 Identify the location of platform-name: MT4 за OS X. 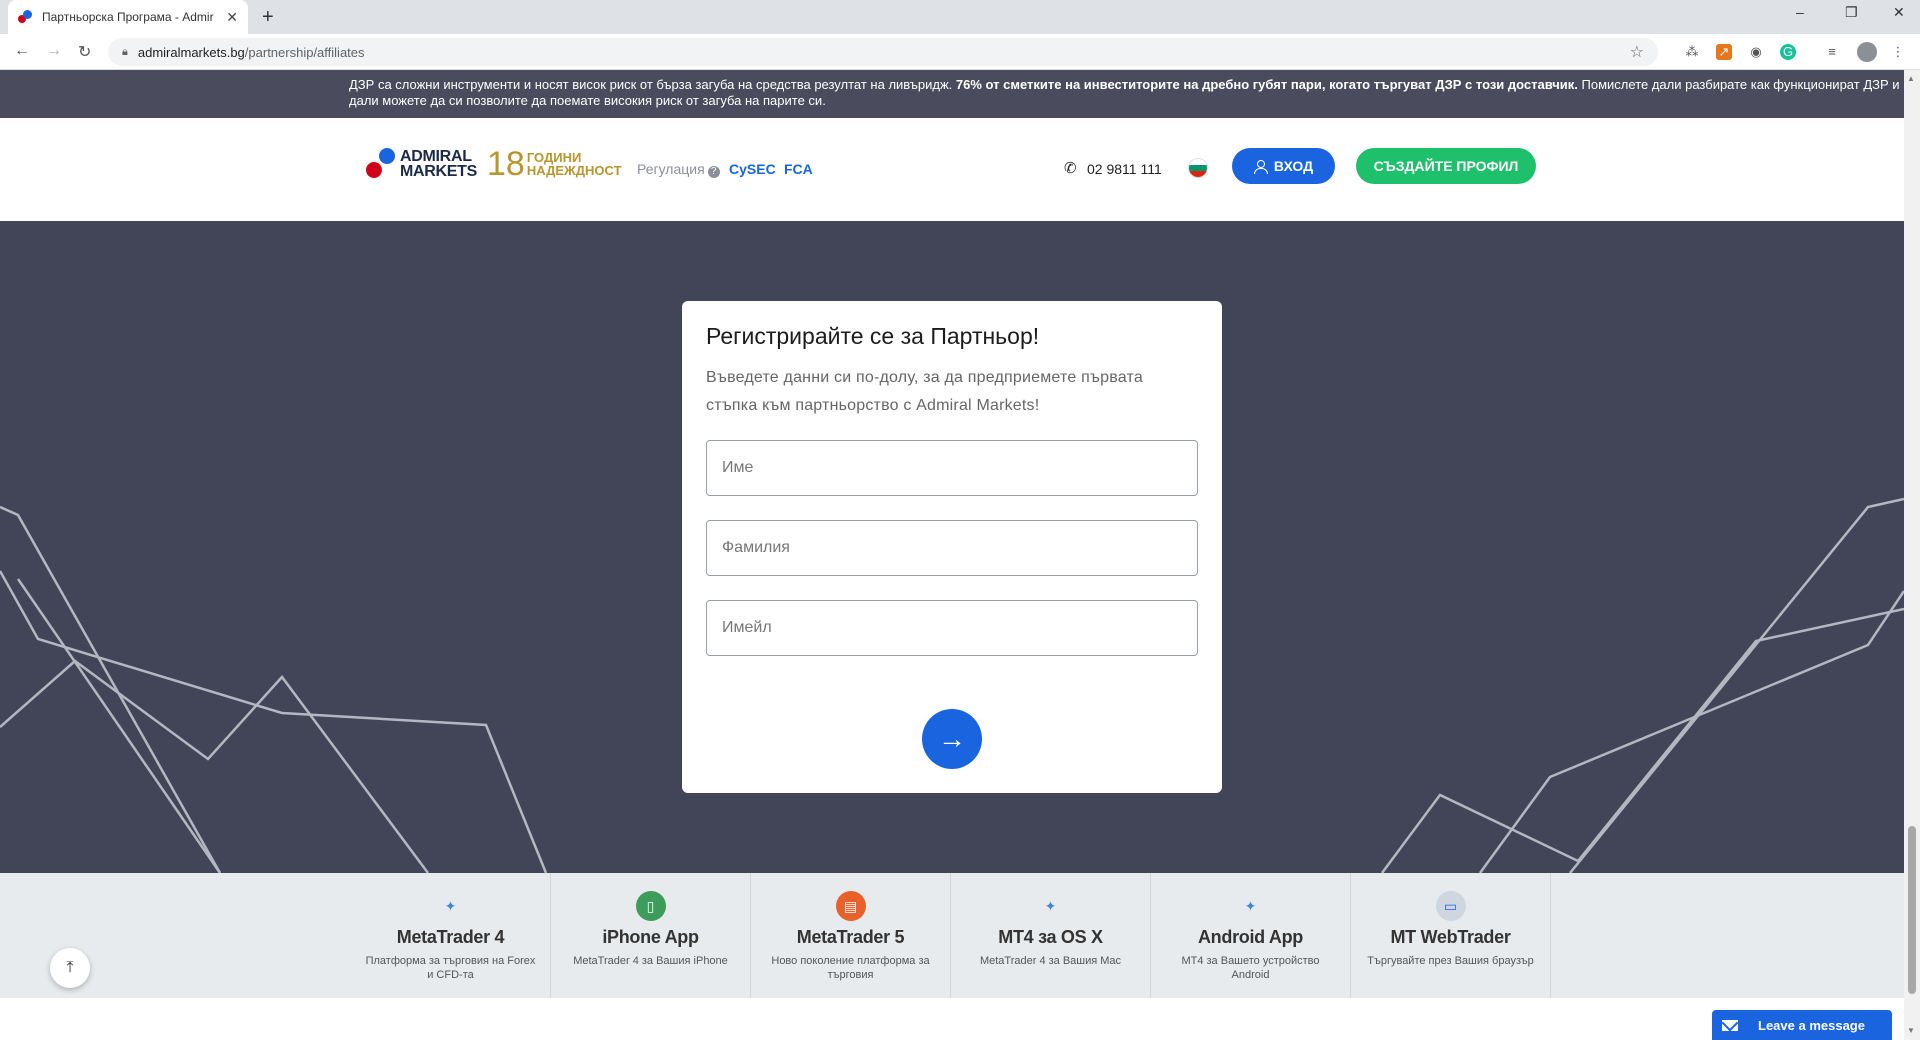
(1050, 937).